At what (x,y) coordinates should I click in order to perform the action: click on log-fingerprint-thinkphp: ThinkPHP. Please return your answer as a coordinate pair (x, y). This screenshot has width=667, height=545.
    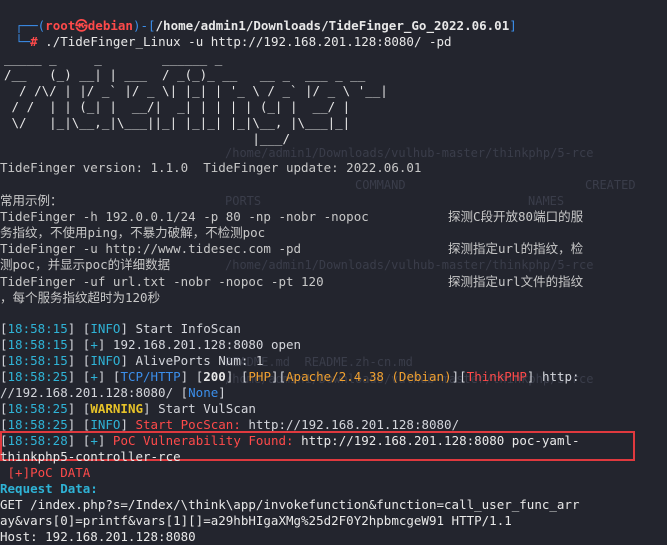
    Looking at the image, I should click on (496, 376).